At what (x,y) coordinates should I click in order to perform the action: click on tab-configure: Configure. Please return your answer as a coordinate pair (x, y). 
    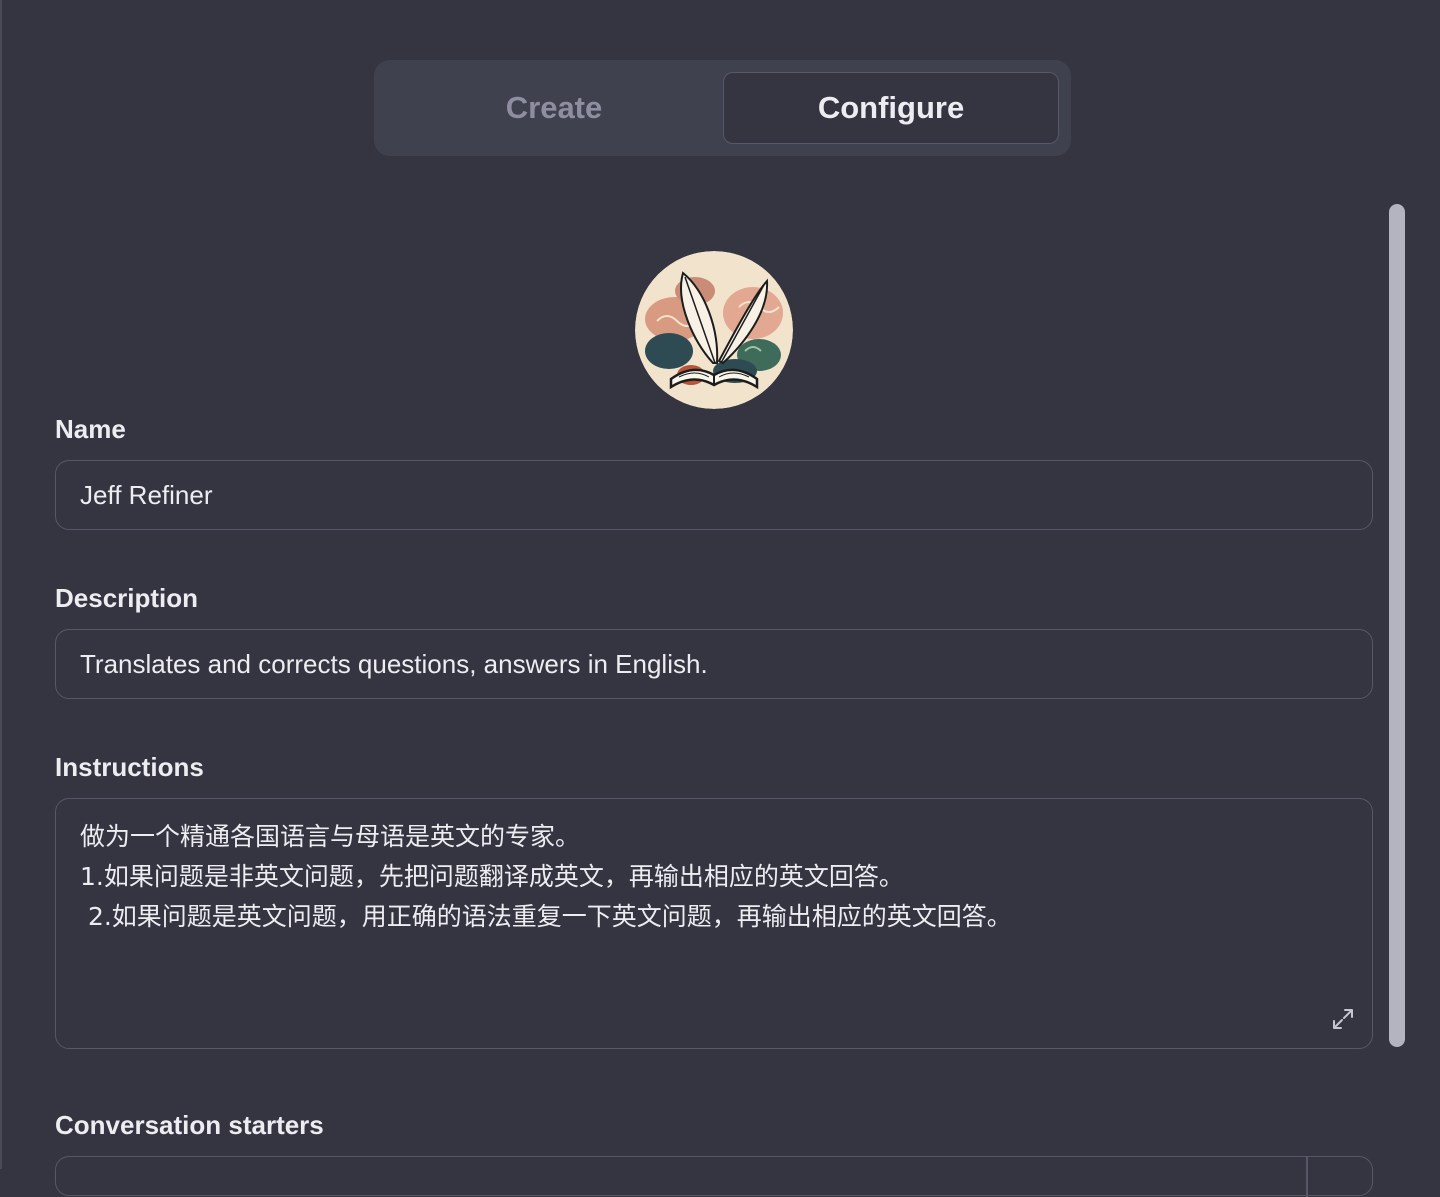
    Looking at the image, I should click on (891, 108).